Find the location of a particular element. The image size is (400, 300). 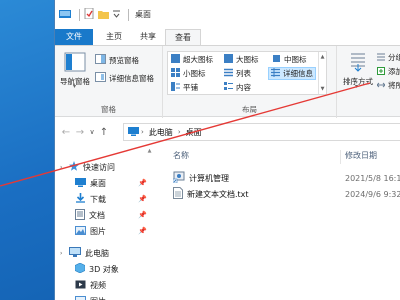

nav-item-label: 文档 is located at coordinates (97, 215).